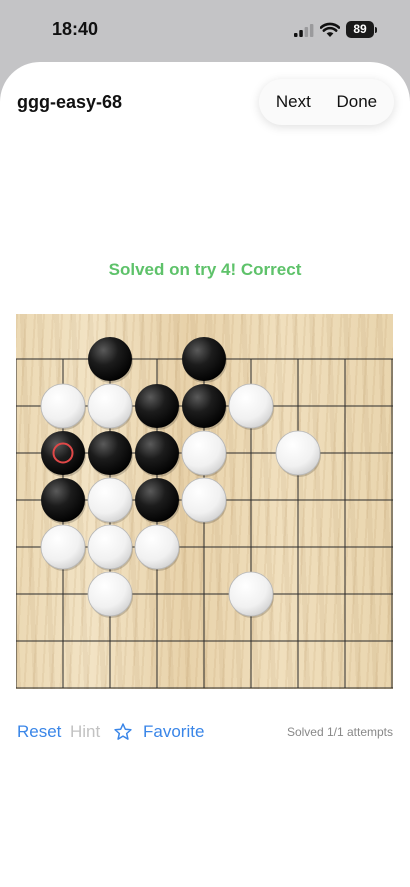 The height and width of the screenshot is (887, 410). What do you see at coordinates (304, 30) in the screenshot?
I see `cellular-signal-icon` at bounding box center [304, 30].